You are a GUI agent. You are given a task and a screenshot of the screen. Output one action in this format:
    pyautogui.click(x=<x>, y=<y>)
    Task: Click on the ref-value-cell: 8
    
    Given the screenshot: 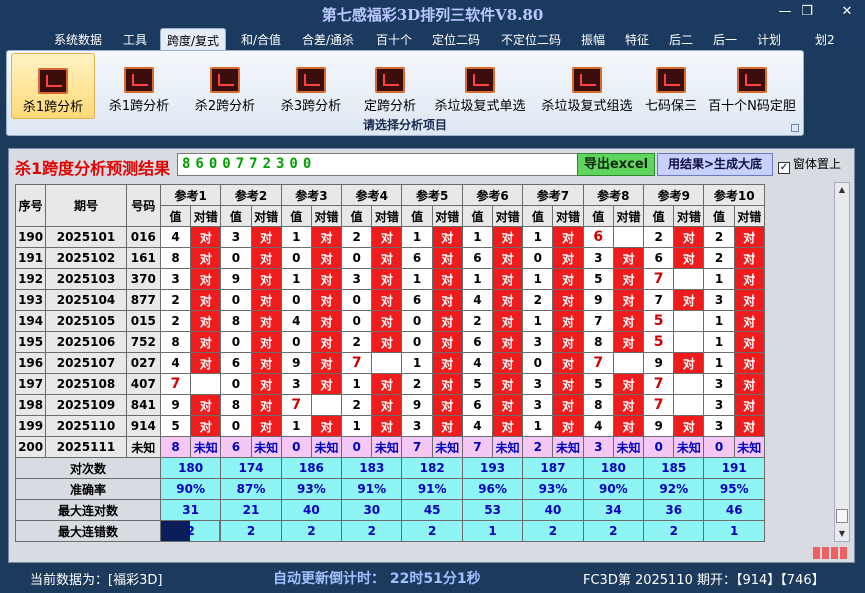 What is the action you would take?
    pyautogui.click(x=236, y=405)
    